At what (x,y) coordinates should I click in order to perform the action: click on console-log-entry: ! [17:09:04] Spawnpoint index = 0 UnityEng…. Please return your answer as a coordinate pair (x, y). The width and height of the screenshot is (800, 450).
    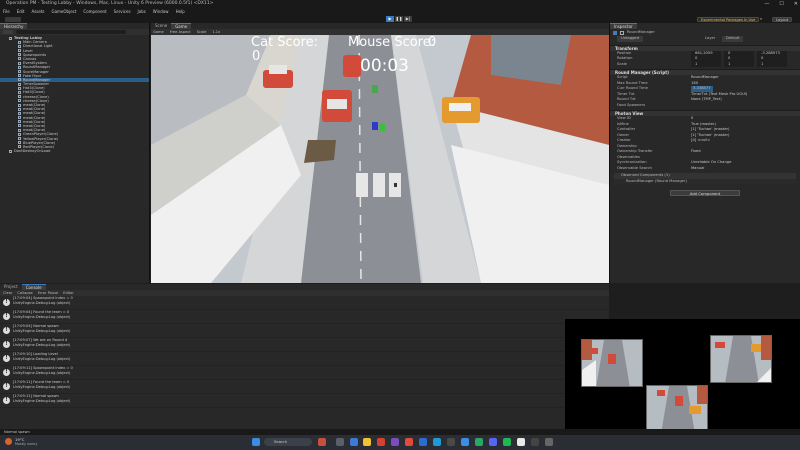
    Looking at the image, I should click on (304, 303).